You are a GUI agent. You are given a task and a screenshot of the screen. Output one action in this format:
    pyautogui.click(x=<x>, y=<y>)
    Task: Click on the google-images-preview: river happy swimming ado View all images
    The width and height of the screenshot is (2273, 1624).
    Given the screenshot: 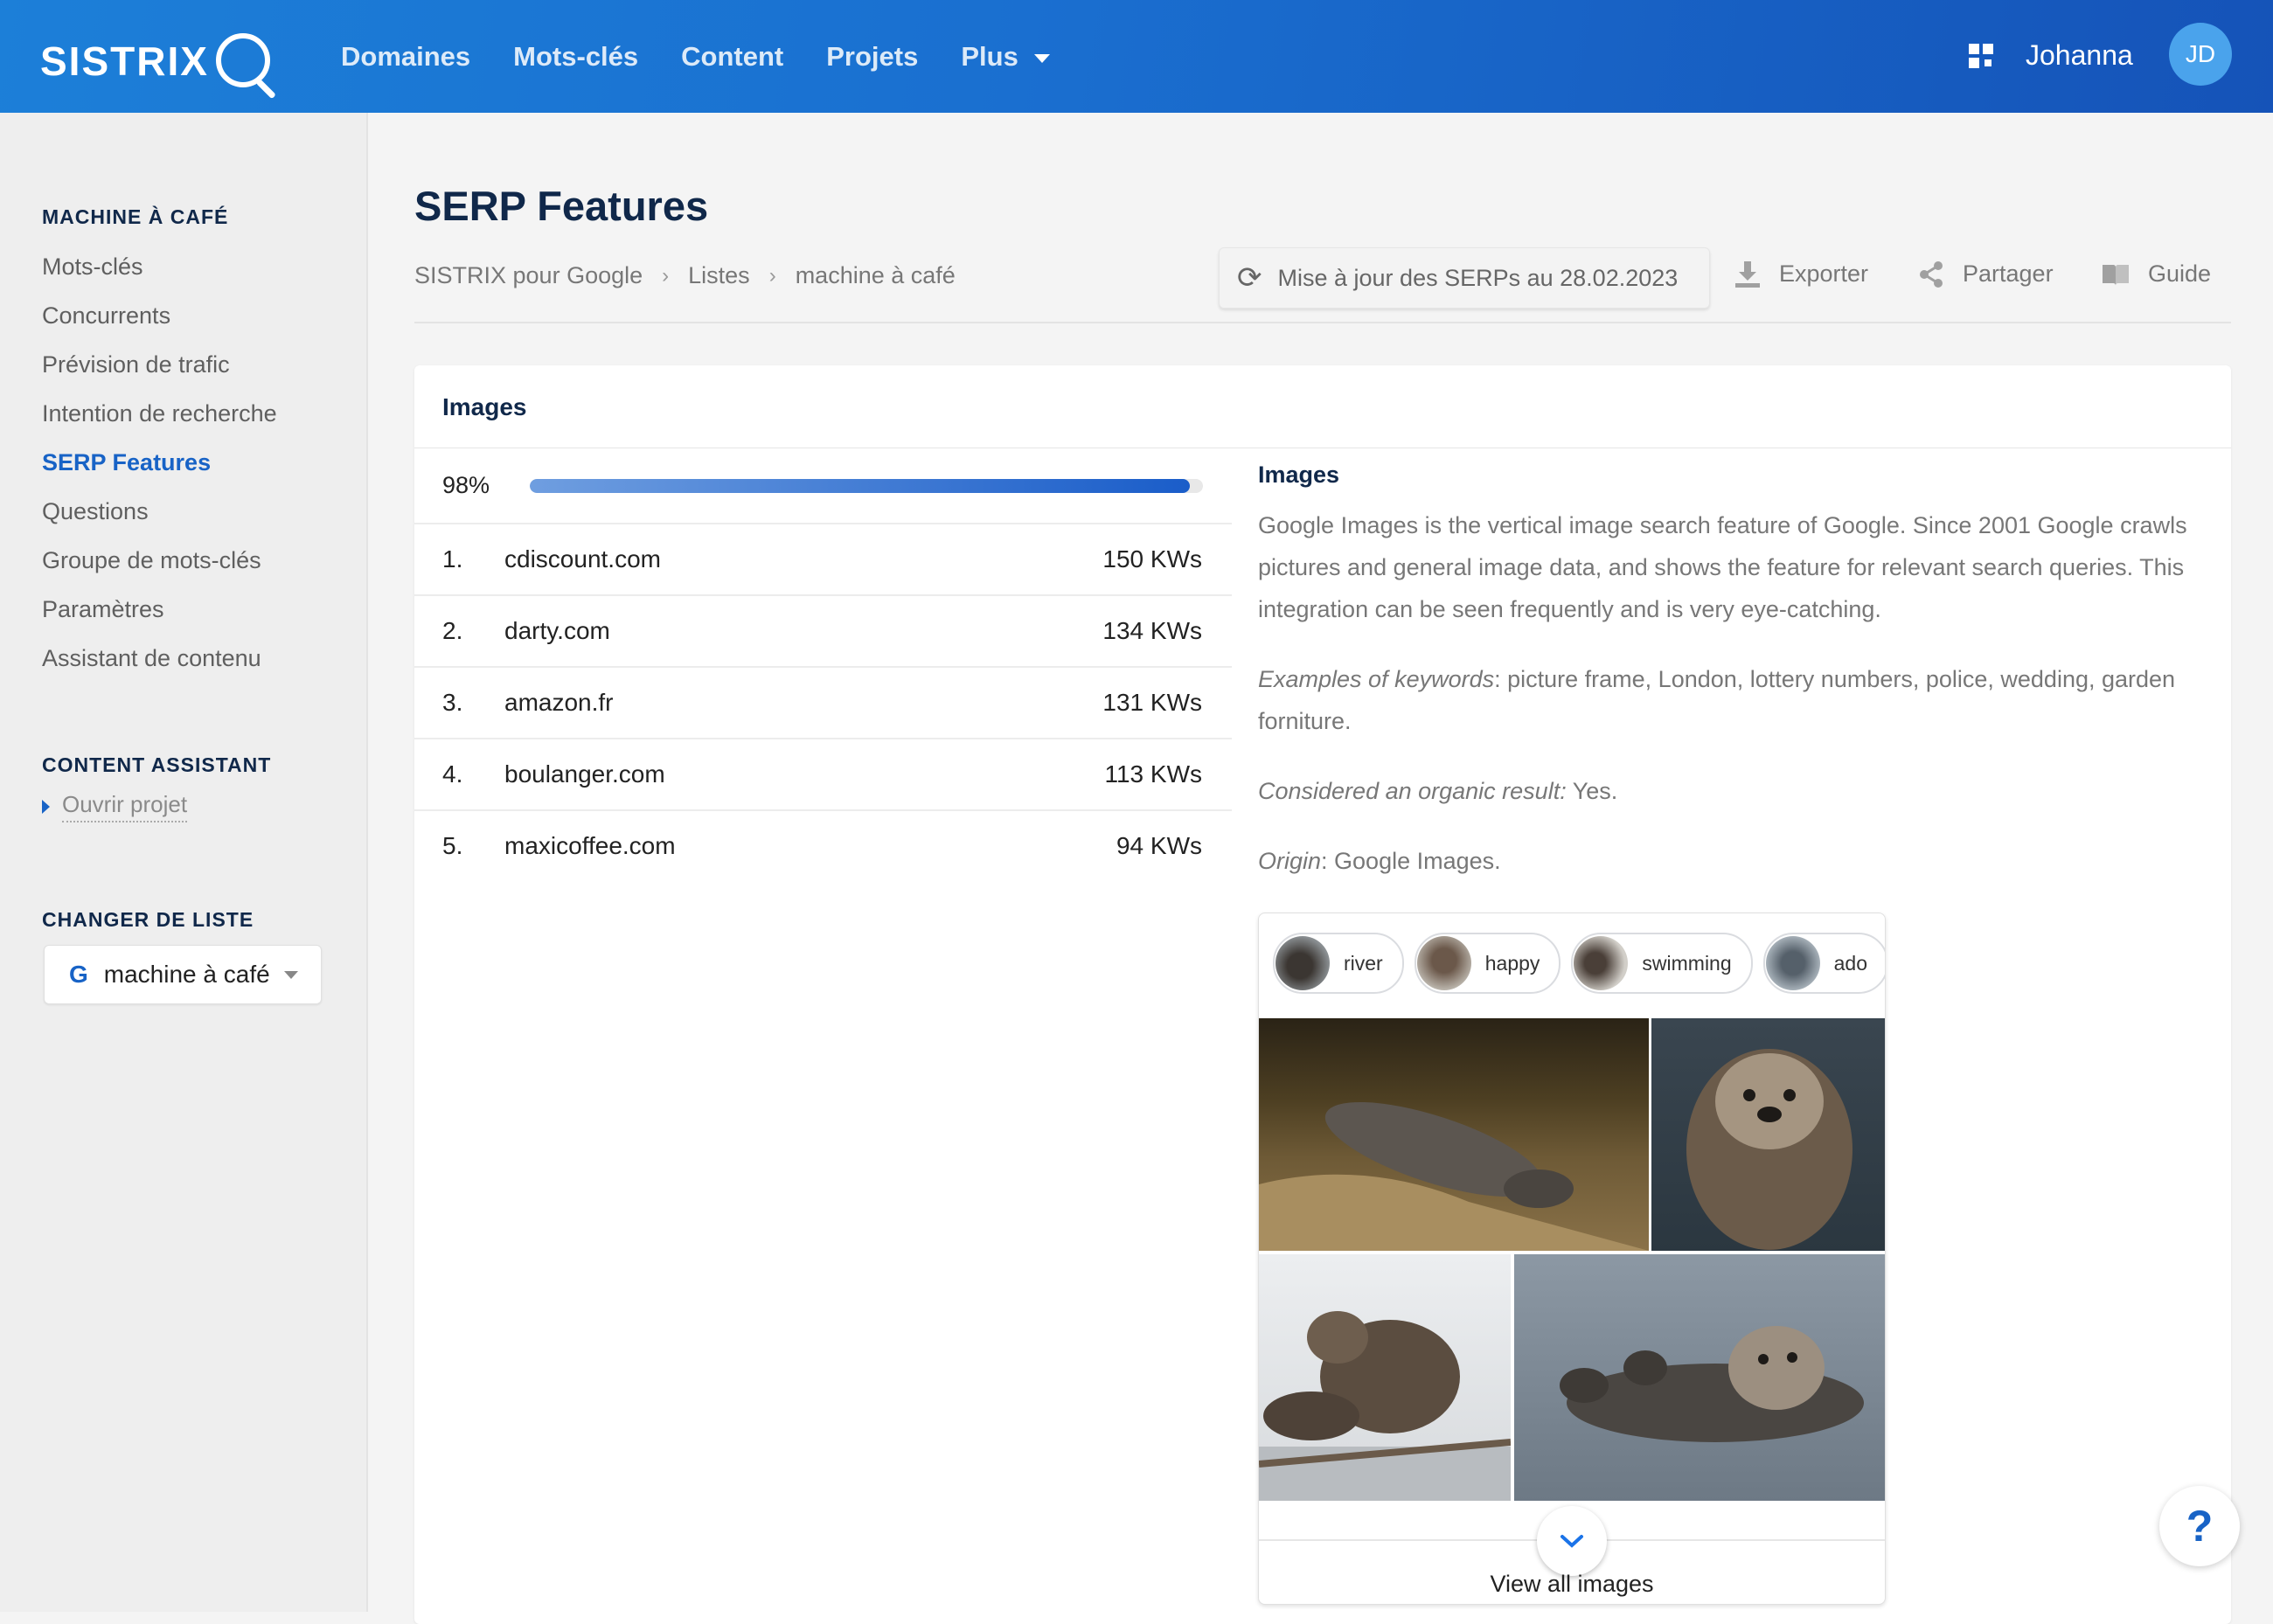 What is the action you would take?
    pyautogui.click(x=1572, y=1259)
    